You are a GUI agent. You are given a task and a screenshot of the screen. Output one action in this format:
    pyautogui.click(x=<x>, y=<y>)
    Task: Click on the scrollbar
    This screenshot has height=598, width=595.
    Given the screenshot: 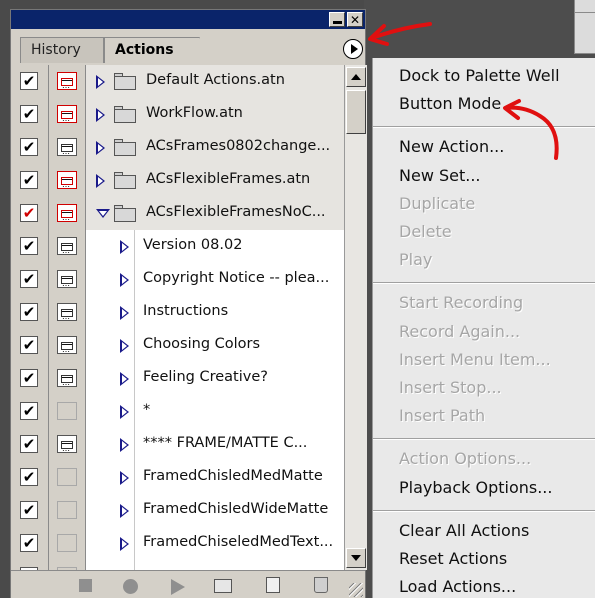 What is the action you would take?
    pyautogui.click(x=355, y=317)
    